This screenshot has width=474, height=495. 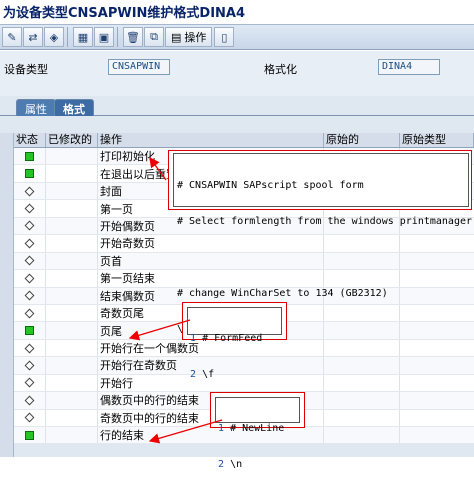 What do you see at coordinates (30, 140) in the screenshot?
I see `col-status: 状态` at bounding box center [30, 140].